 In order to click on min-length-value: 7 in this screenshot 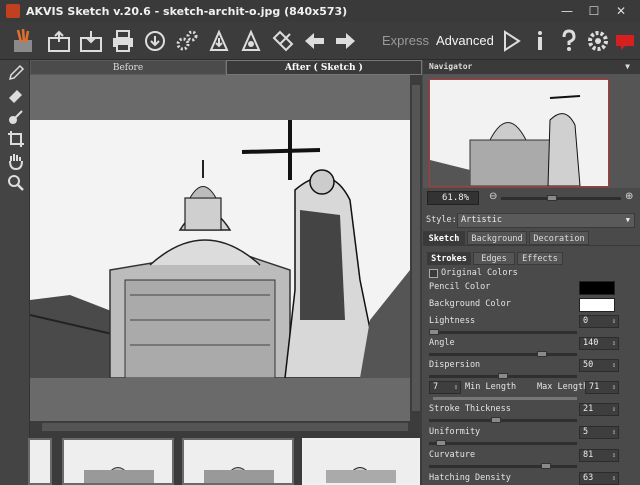, I will do `click(436, 387)`.